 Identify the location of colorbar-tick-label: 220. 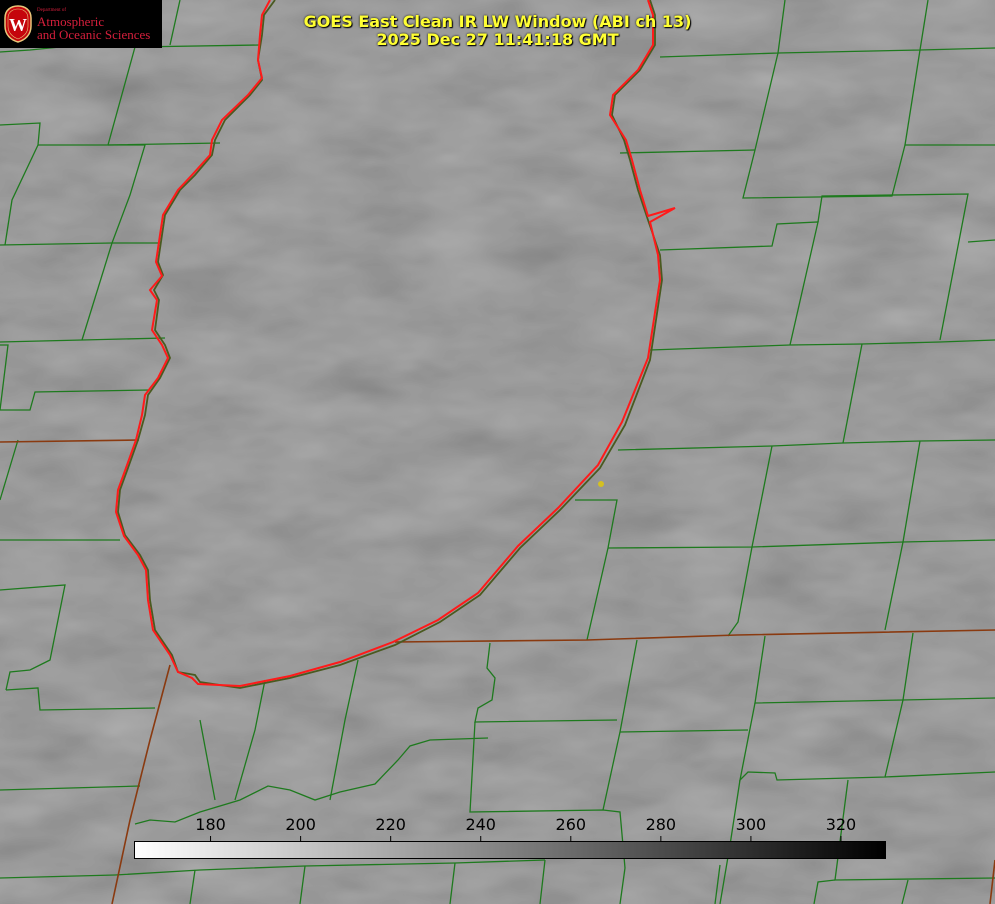
(390, 824).